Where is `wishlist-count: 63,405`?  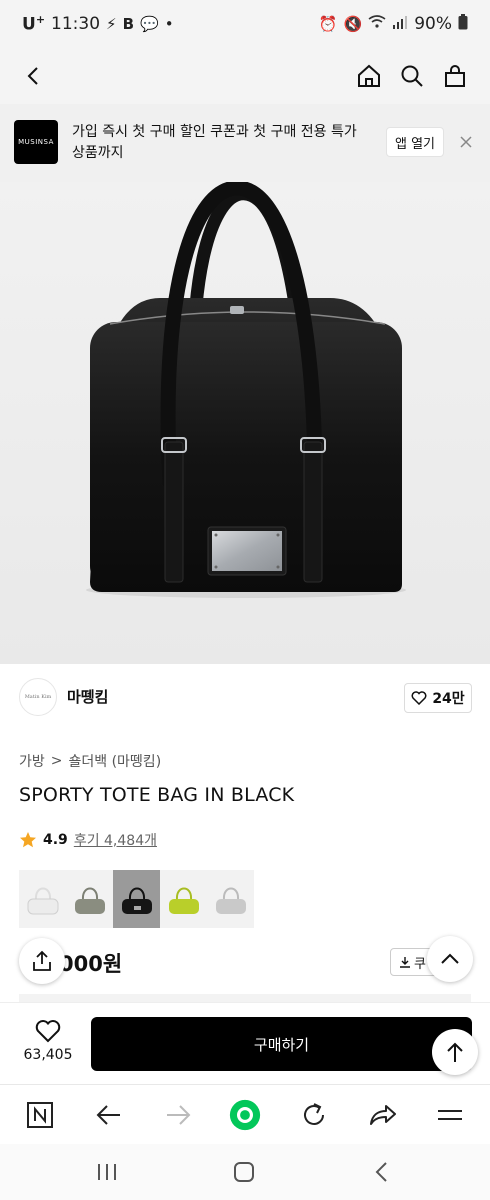 wishlist-count: 63,405 is located at coordinates (48, 1055).